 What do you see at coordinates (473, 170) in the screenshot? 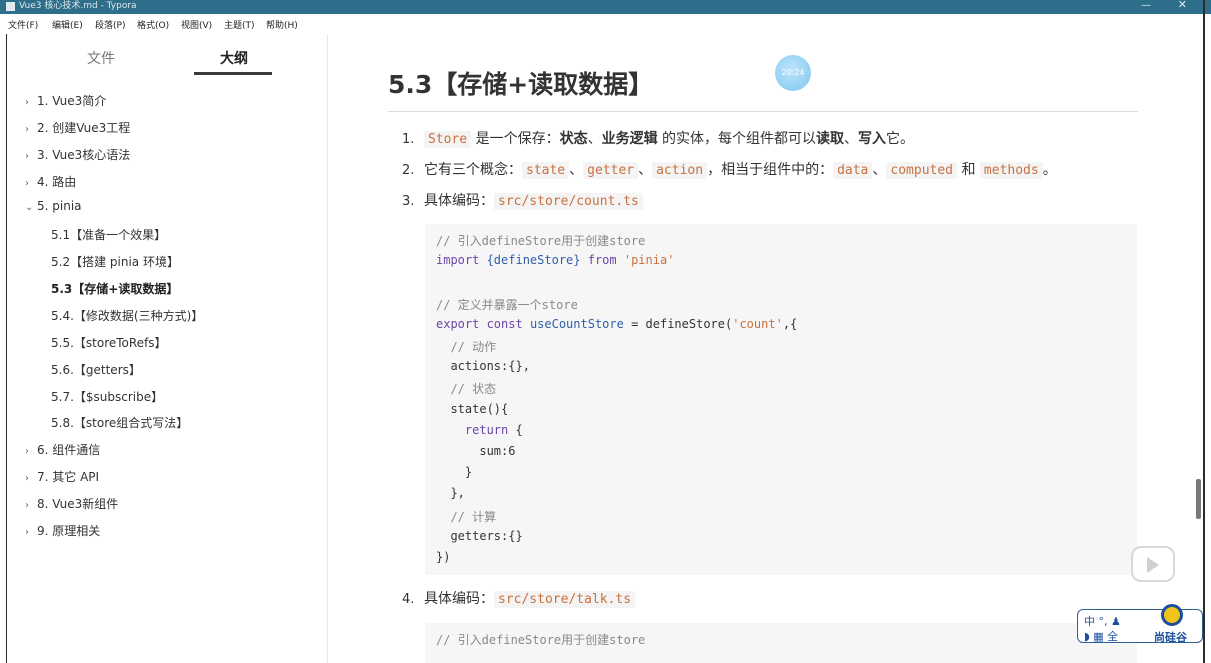
I see `text: 它有三个概念：` at bounding box center [473, 170].